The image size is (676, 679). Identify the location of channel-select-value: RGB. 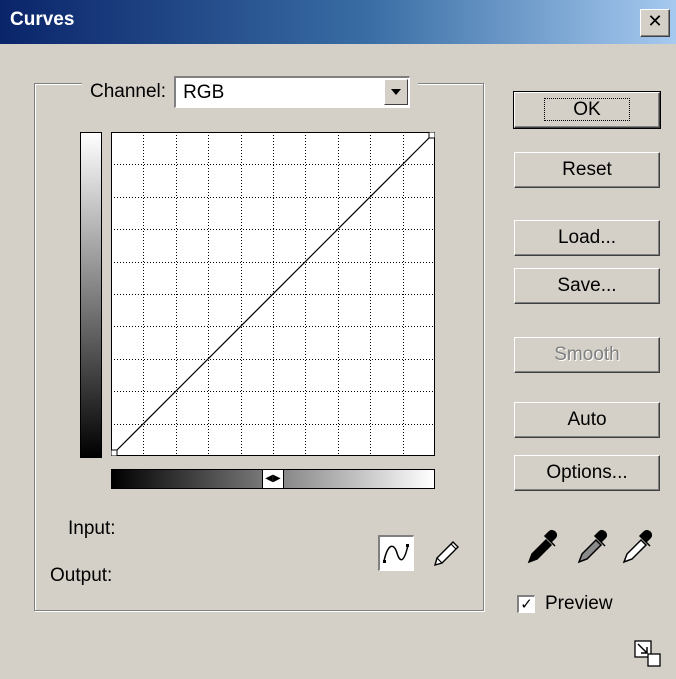
(204, 92).